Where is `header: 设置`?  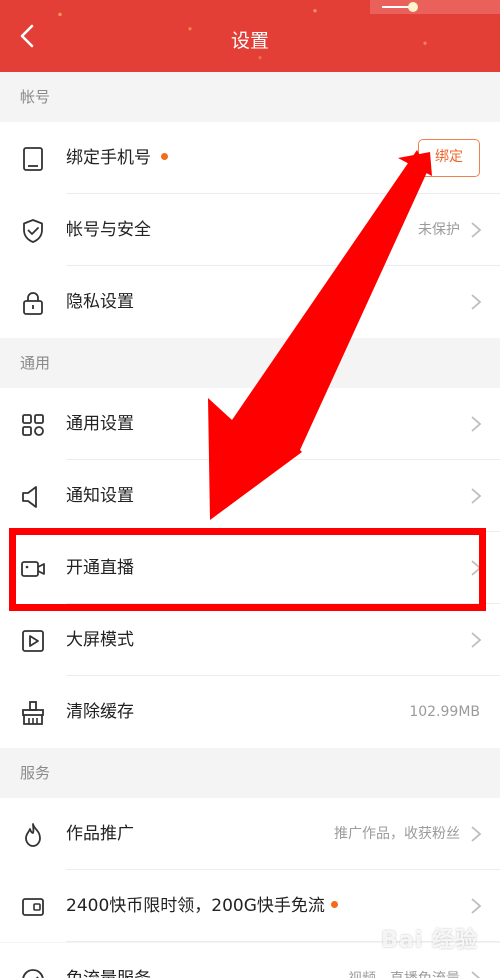
header: 设置 is located at coordinates (250, 36).